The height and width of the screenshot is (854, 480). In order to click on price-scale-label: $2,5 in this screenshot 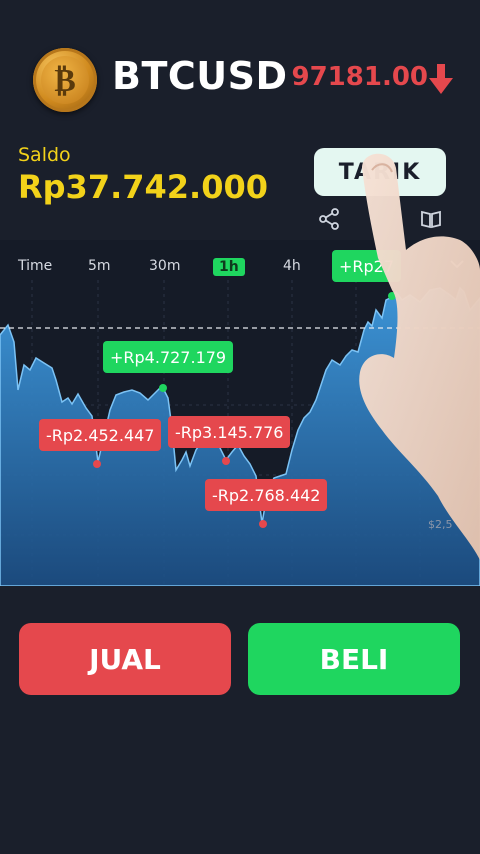, I will do `click(440, 524)`.